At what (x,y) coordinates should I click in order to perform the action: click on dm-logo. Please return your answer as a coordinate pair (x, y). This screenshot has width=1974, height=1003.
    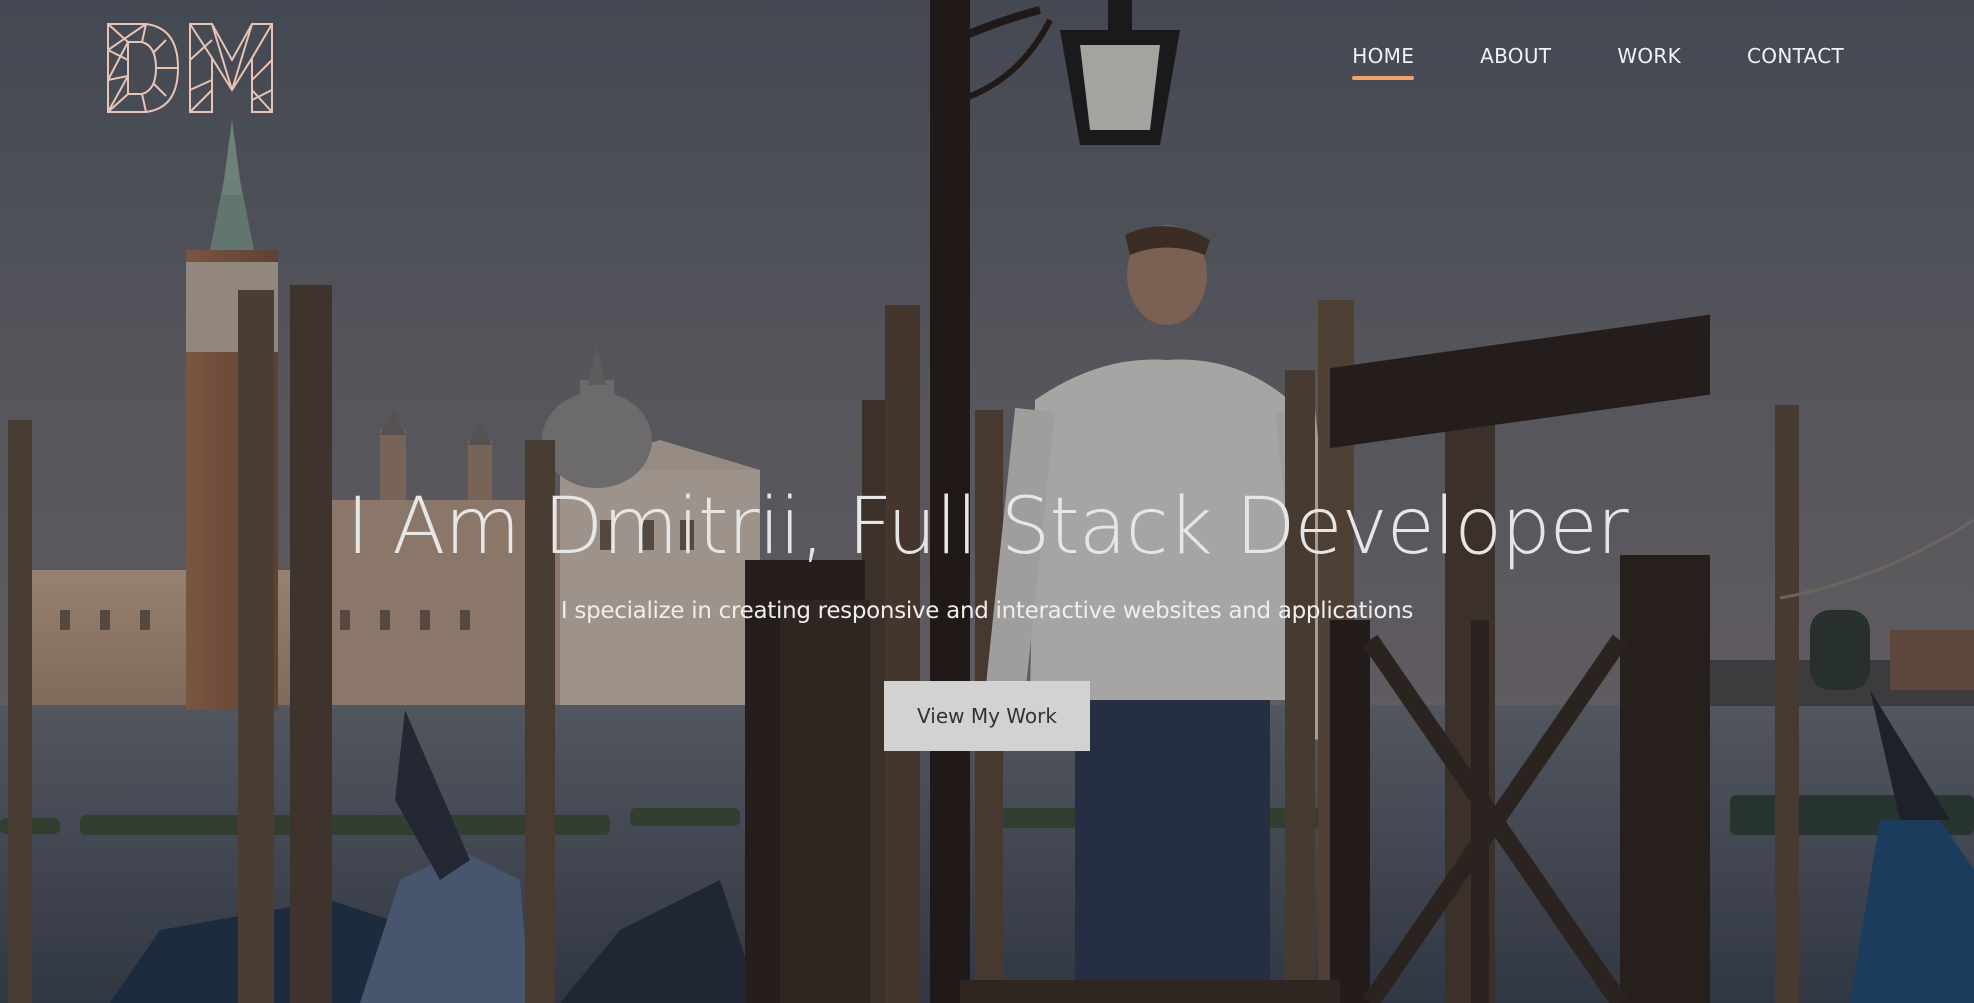
    Looking at the image, I should click on (189, 68).